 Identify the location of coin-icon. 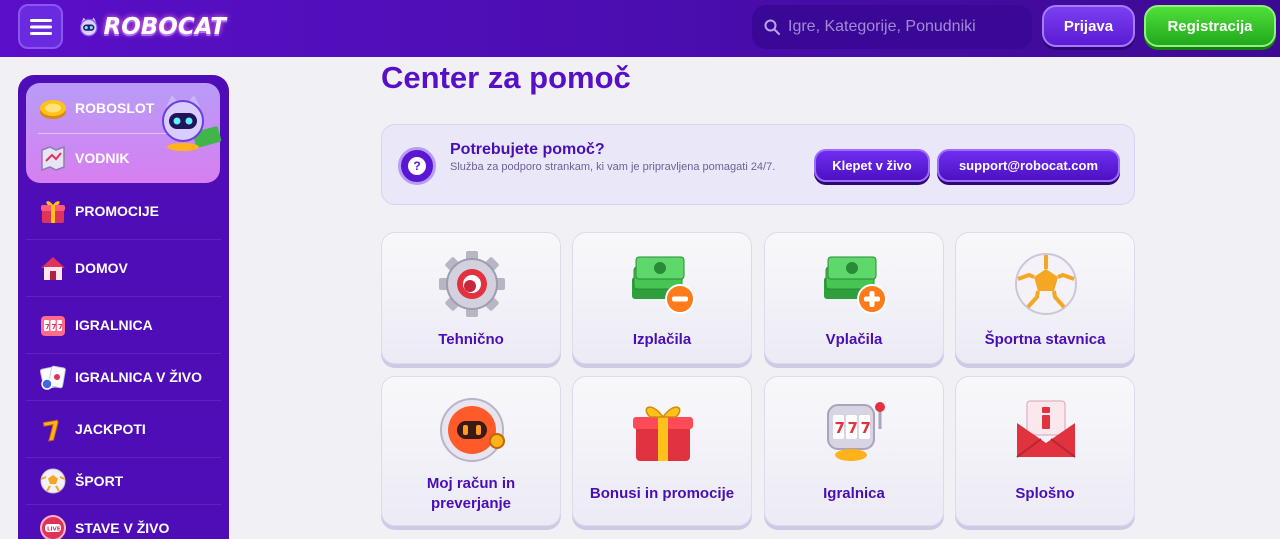
(53, 108).